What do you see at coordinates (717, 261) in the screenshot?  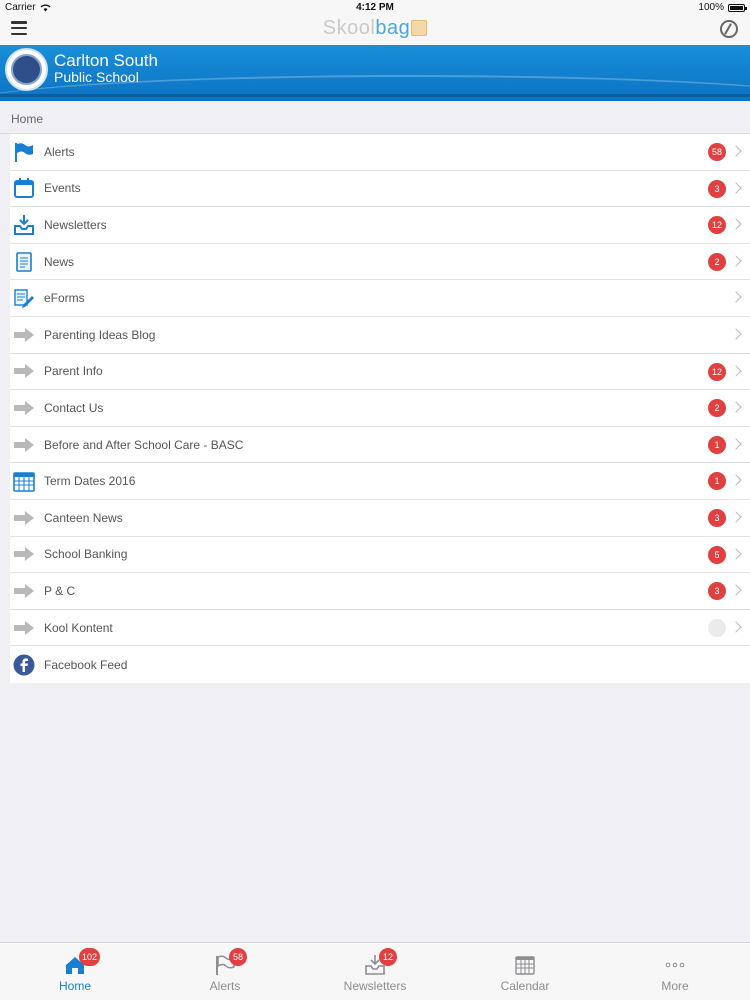 I see `count-badge: 2` at bounding box center [717, 261].